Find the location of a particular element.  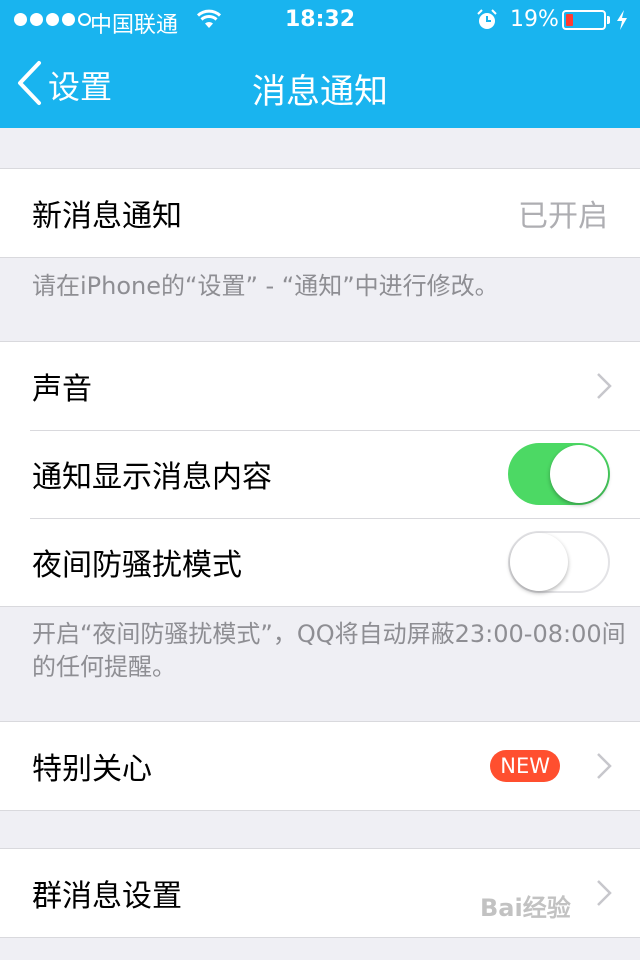

status-bar: 中国联通 18:32 19% is located at coordinates (320, 20).